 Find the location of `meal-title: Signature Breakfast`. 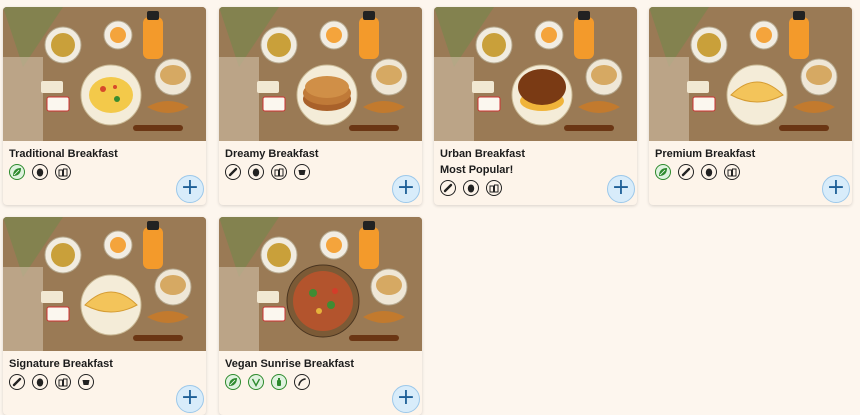

meal-title: Signature Breakfast is located at coordinates (61, 364).